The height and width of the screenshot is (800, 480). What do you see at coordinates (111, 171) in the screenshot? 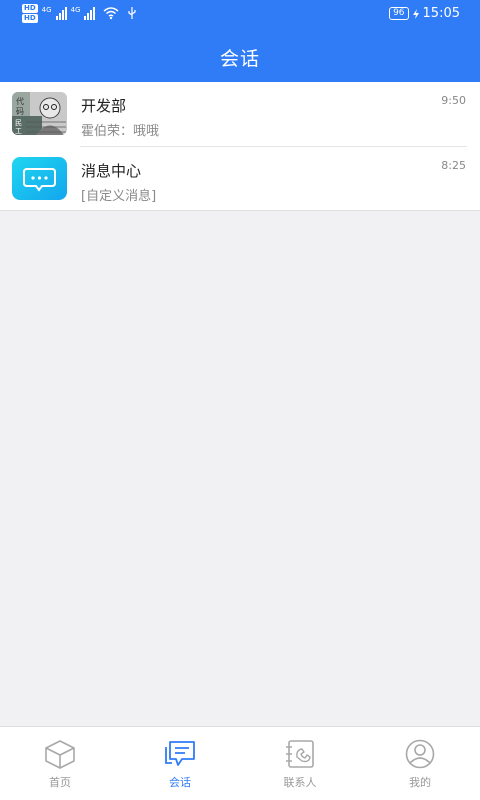
I see `conversation-name: 消息中心` at bounding box center [111, 171].